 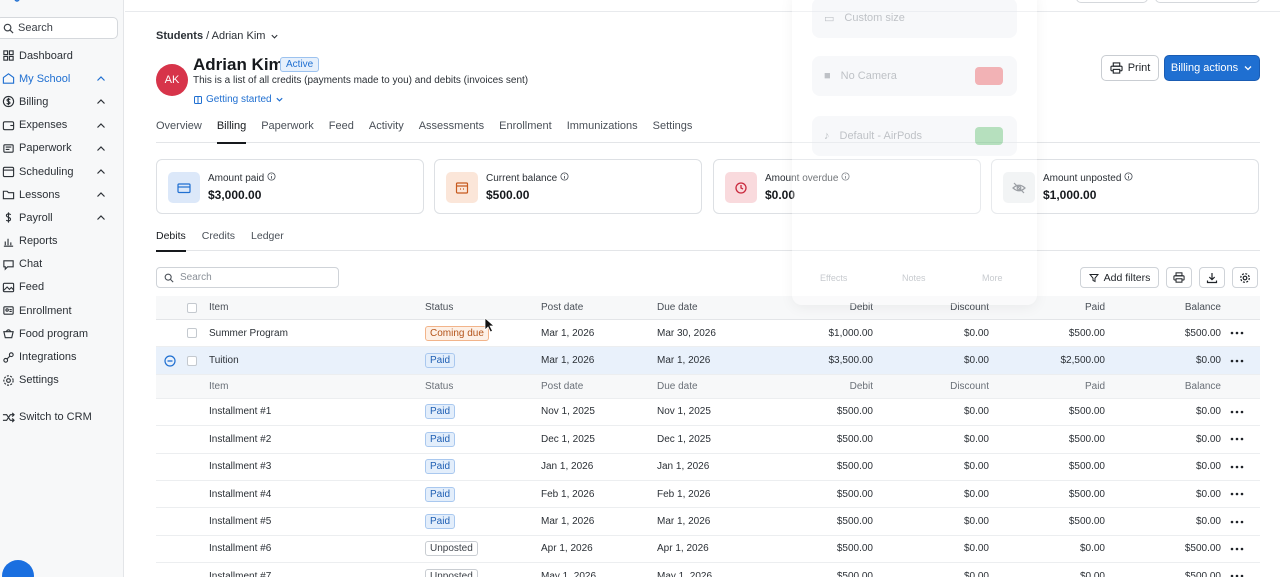 I want to click on sidebar-item-scheduling: Scheduling, so click(x=62, y=171).